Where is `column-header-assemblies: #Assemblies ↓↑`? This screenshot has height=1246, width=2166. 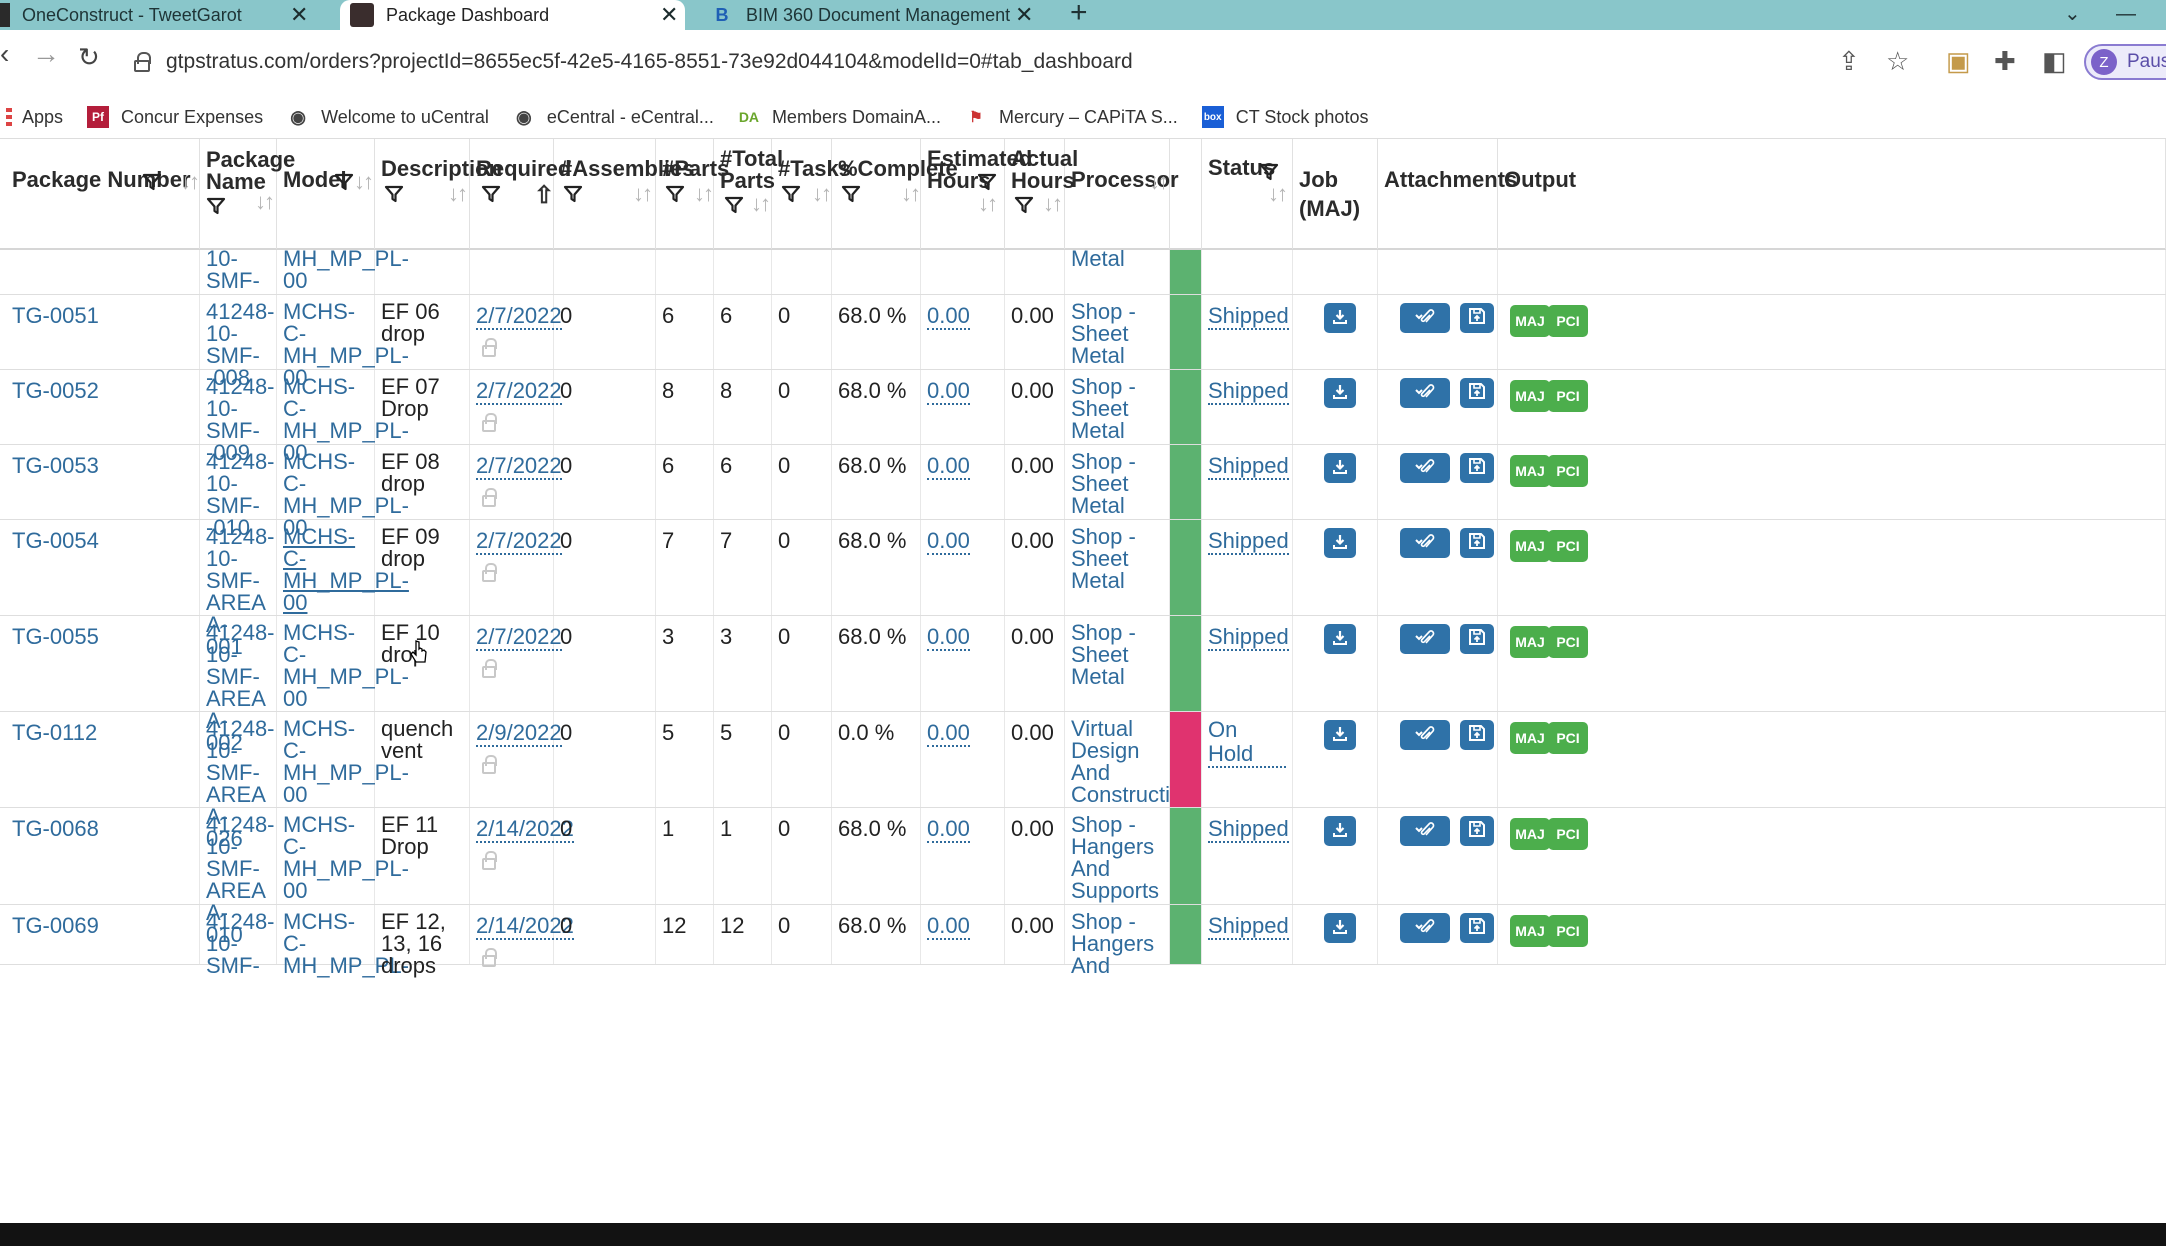
column-header-assemblies: #Assemblies ↓↑ is located at coordinates (624, 194).